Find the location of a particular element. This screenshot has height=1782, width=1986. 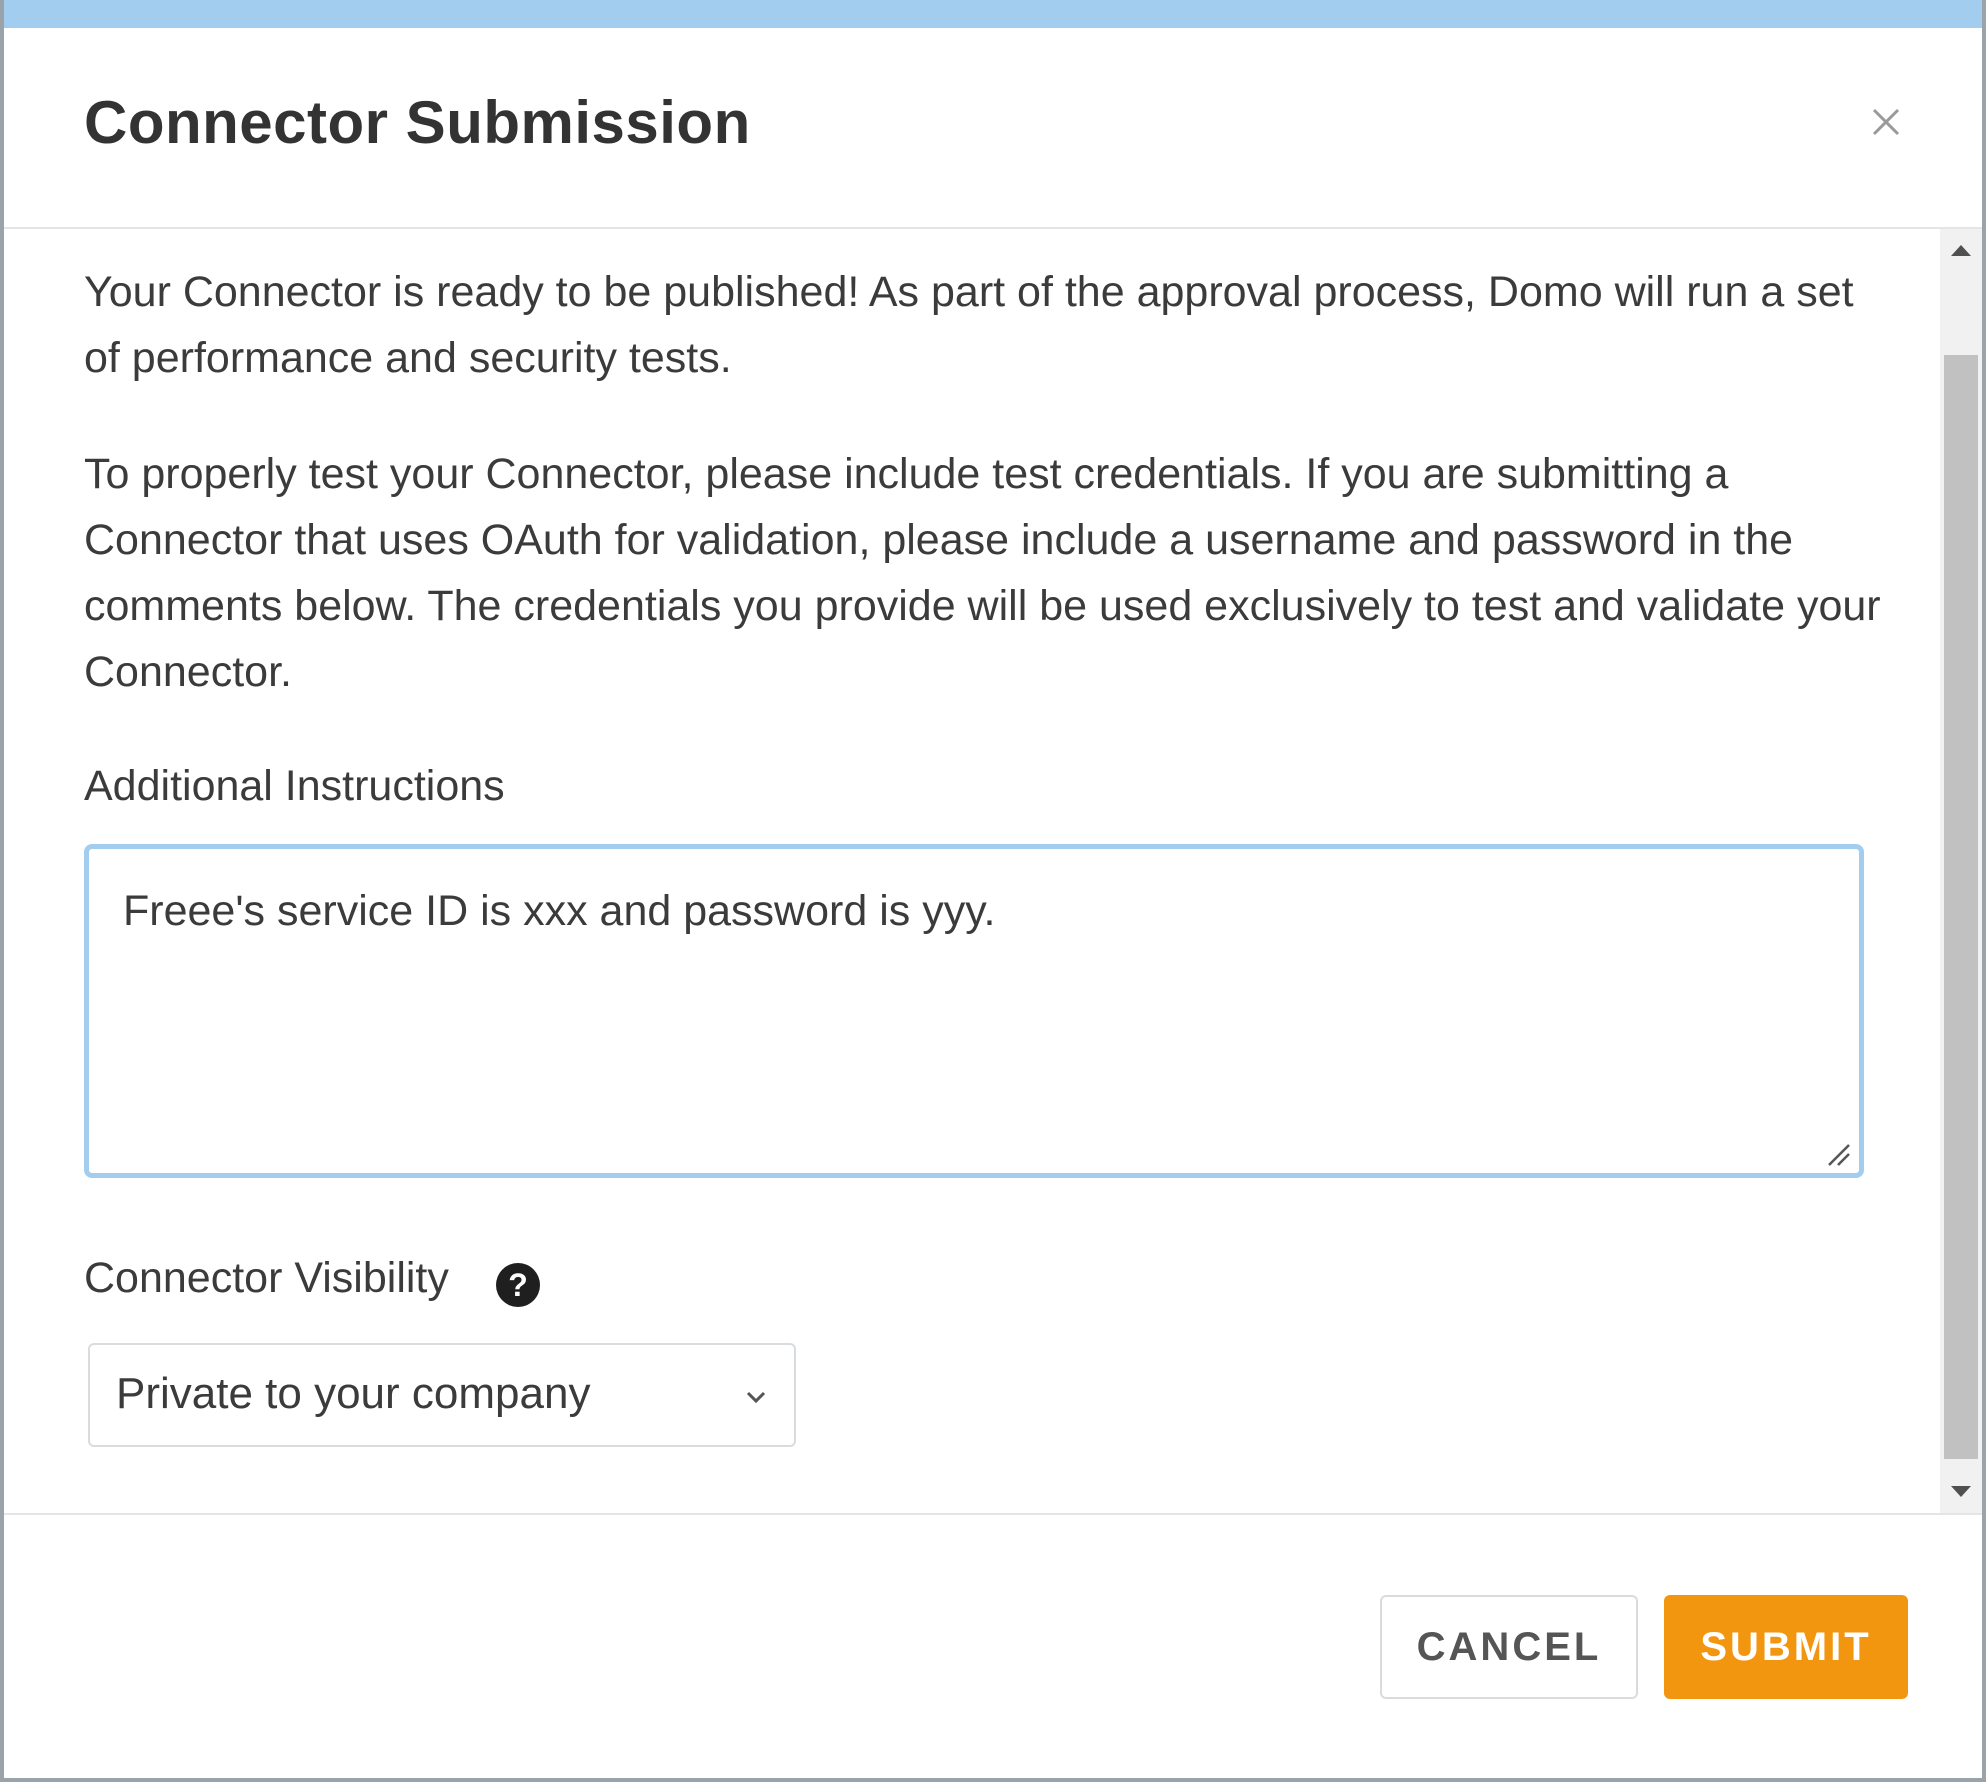

cancel-button: CANCEL is located at coordinates (1509, 1647).